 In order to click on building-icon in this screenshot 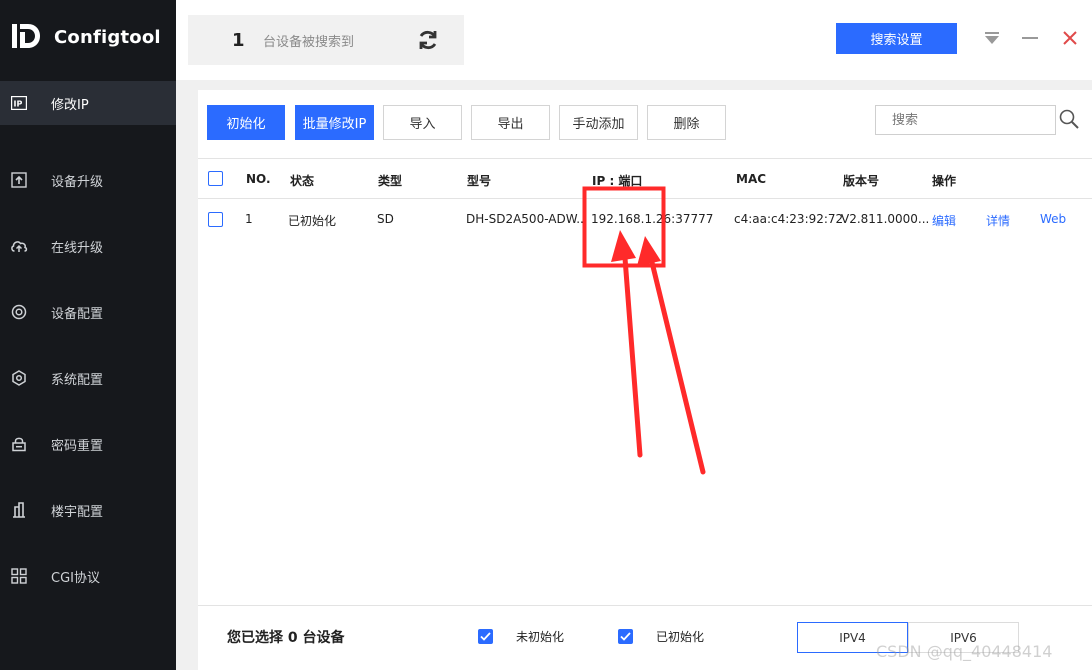, I will do `click(19, 510)`.